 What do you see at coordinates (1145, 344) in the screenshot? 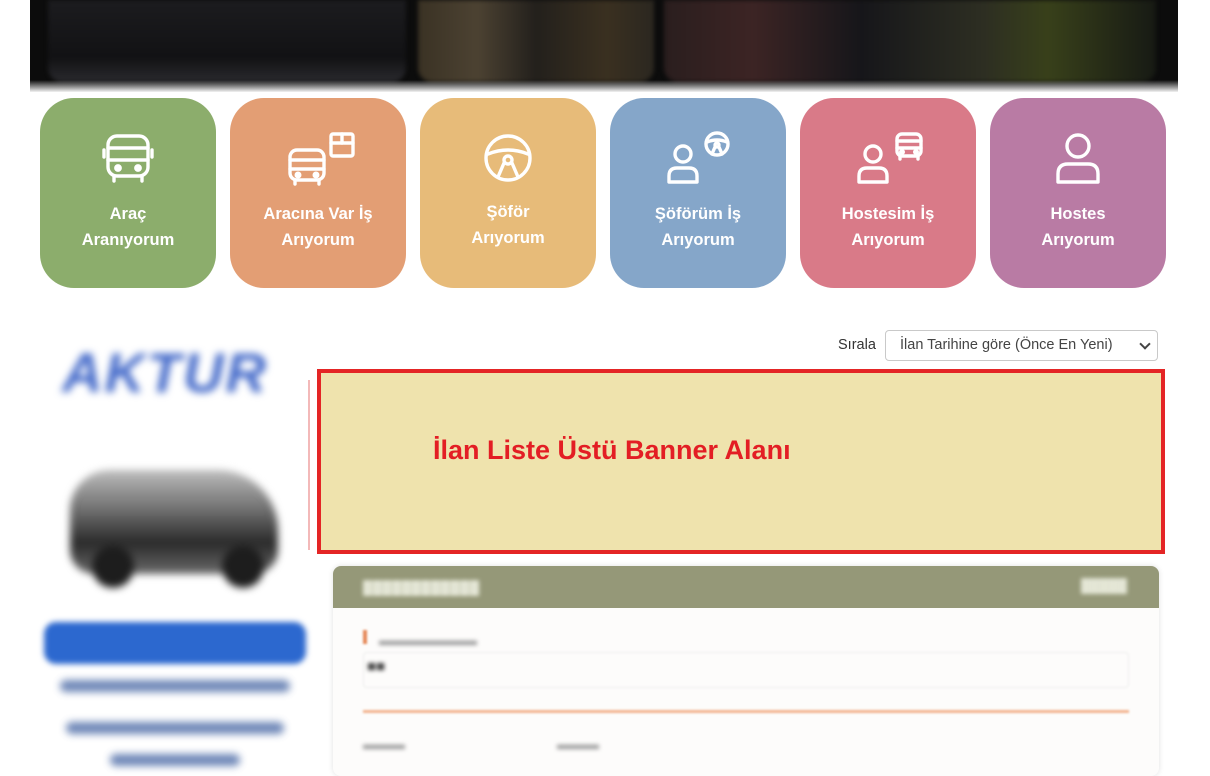
I see `chevron-down-icon` at bounding box center [1145, 344].